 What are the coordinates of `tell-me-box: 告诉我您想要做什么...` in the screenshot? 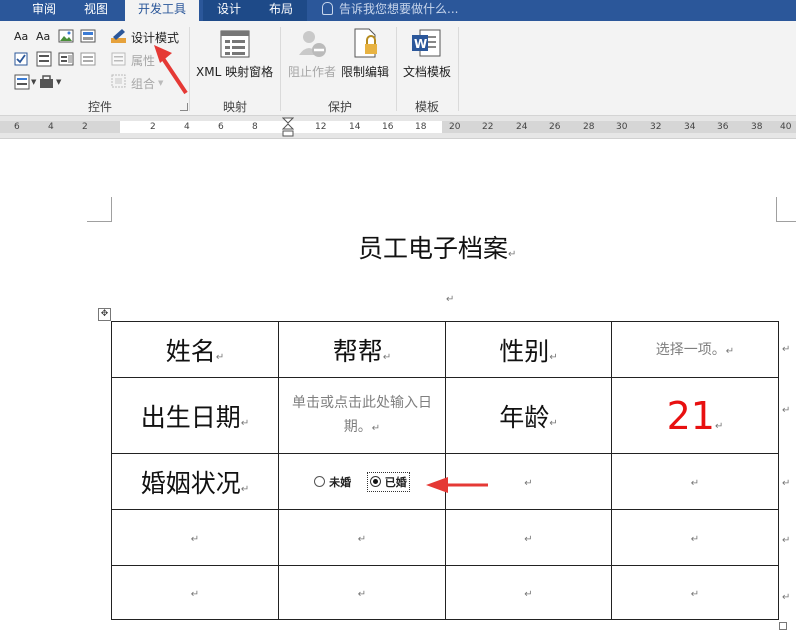 It's located at (390, 10).